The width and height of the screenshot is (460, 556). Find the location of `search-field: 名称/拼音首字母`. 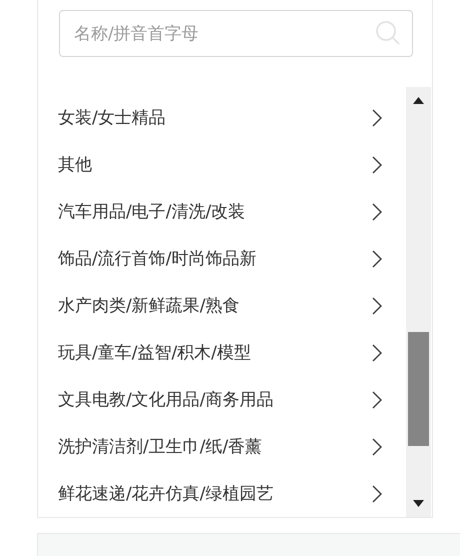

search-field: 名称/拼音首字母 is located at coordinates (236, 33).